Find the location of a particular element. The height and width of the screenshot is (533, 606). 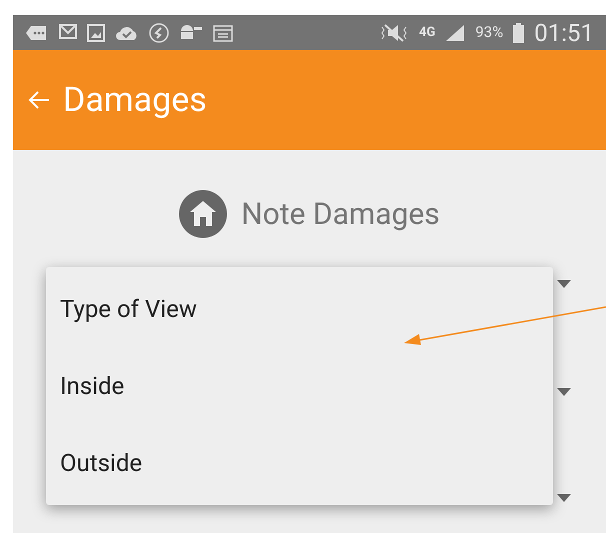

chat-icon is located at coordinates (36, 32).